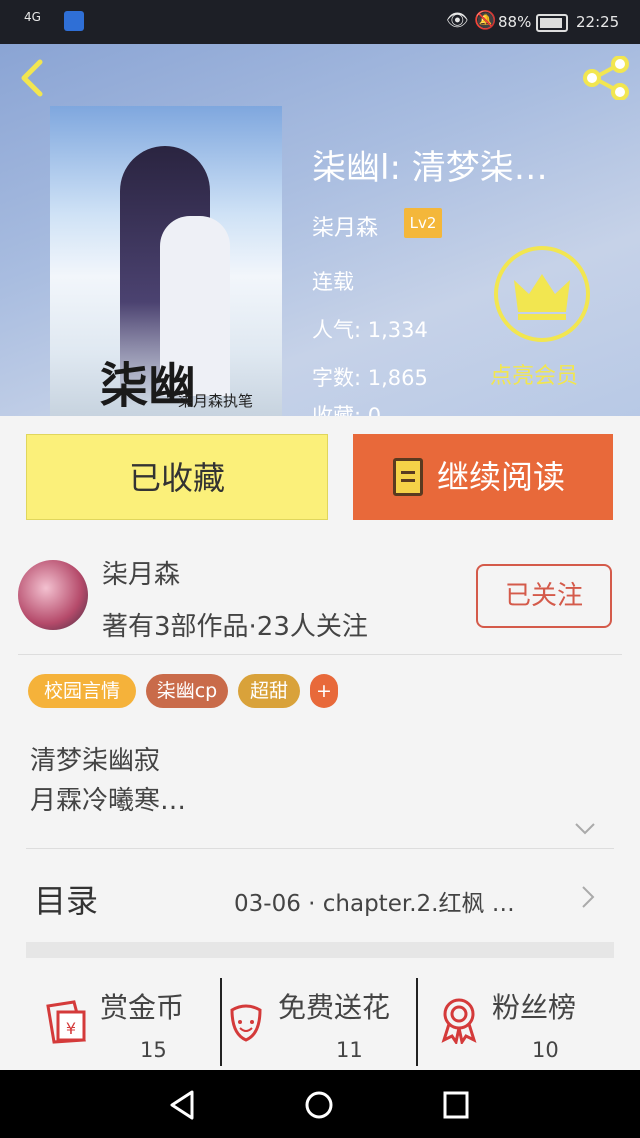 Image resolution: width=640 pixels, height=1138 pixels. Describe the element at coordinates (182, 1105) in the screenshot. I see `nav-back-icon` at that location.